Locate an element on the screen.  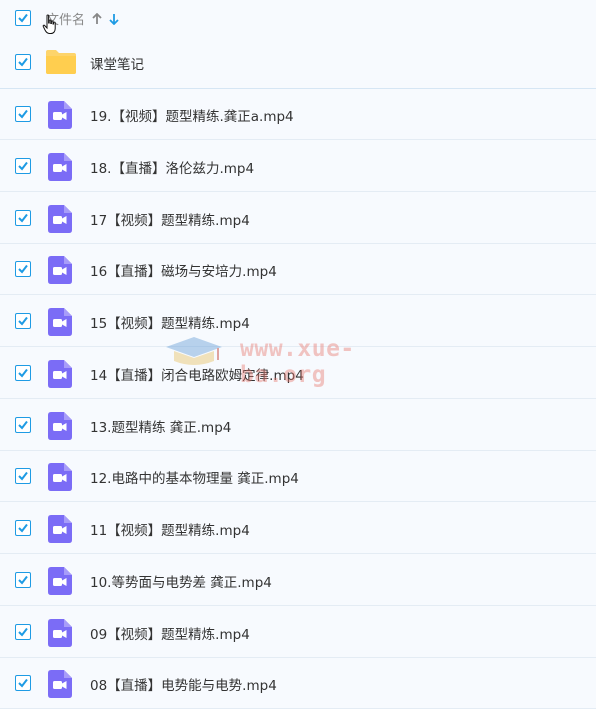
file-row: 09【视频】题型精炼.mp4 is located at coordinates (298, 632).